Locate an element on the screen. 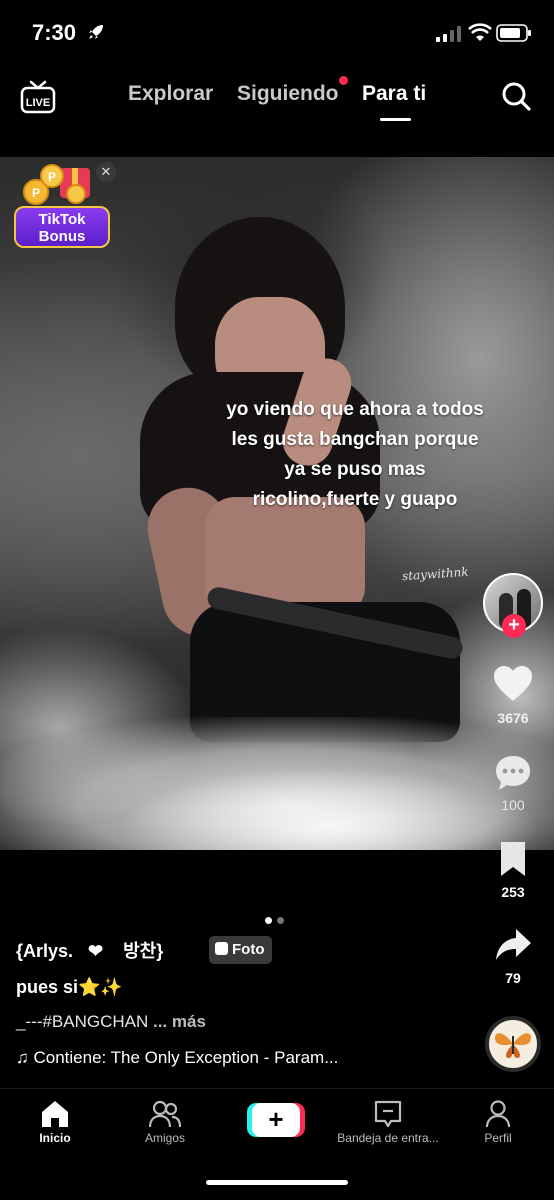 The height and width of the screenshot is (1200, 554). pager-dot is located at coordinates (280, 920).